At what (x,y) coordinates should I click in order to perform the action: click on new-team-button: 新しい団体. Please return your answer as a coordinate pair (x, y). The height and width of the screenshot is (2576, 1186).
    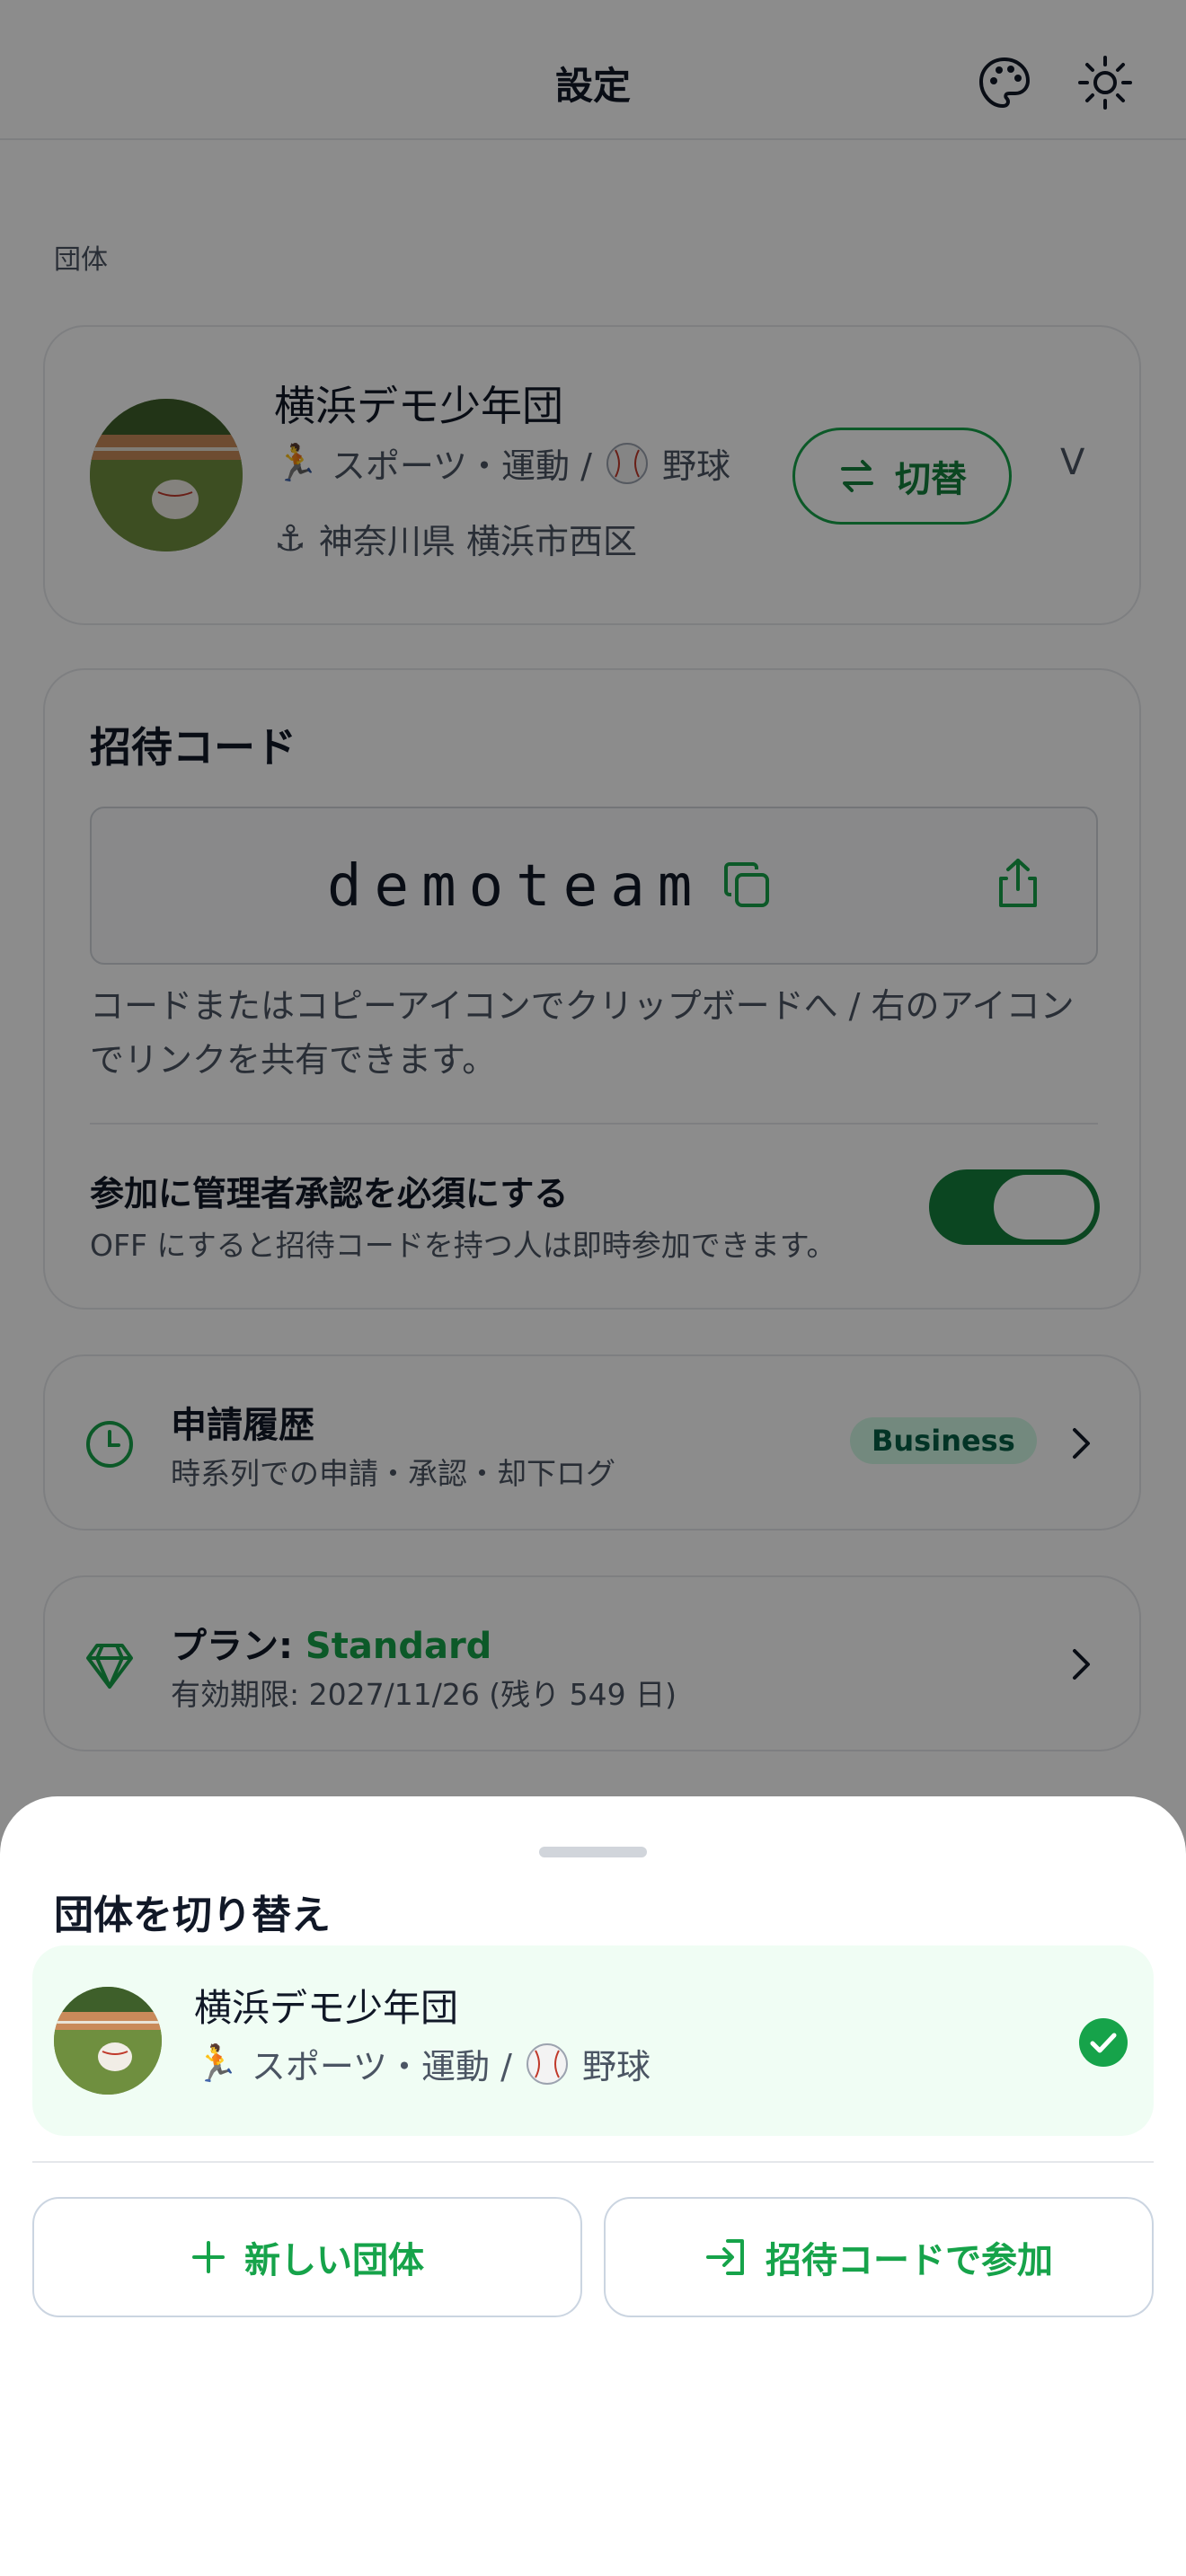
    Looking at the image, I should click on (307, 2257).